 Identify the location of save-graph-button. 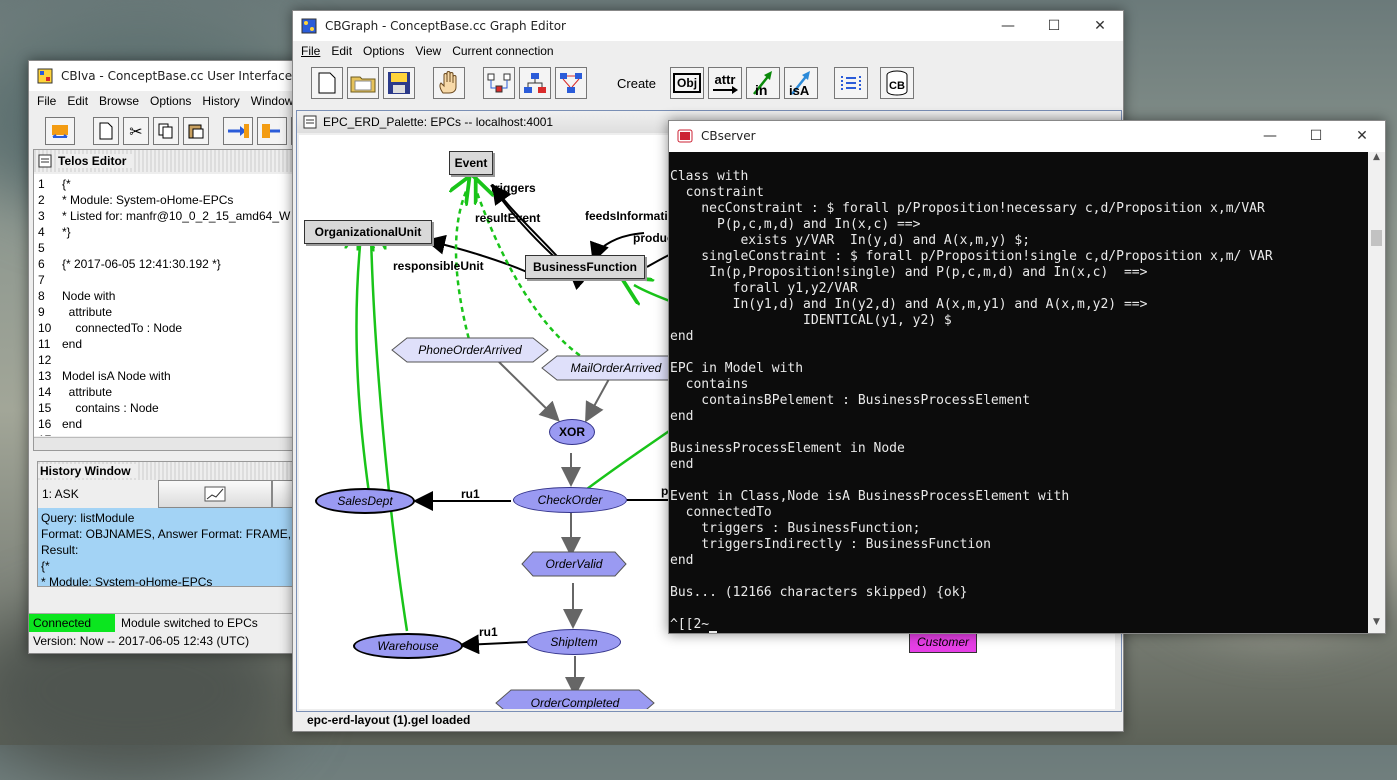
(399, 83).